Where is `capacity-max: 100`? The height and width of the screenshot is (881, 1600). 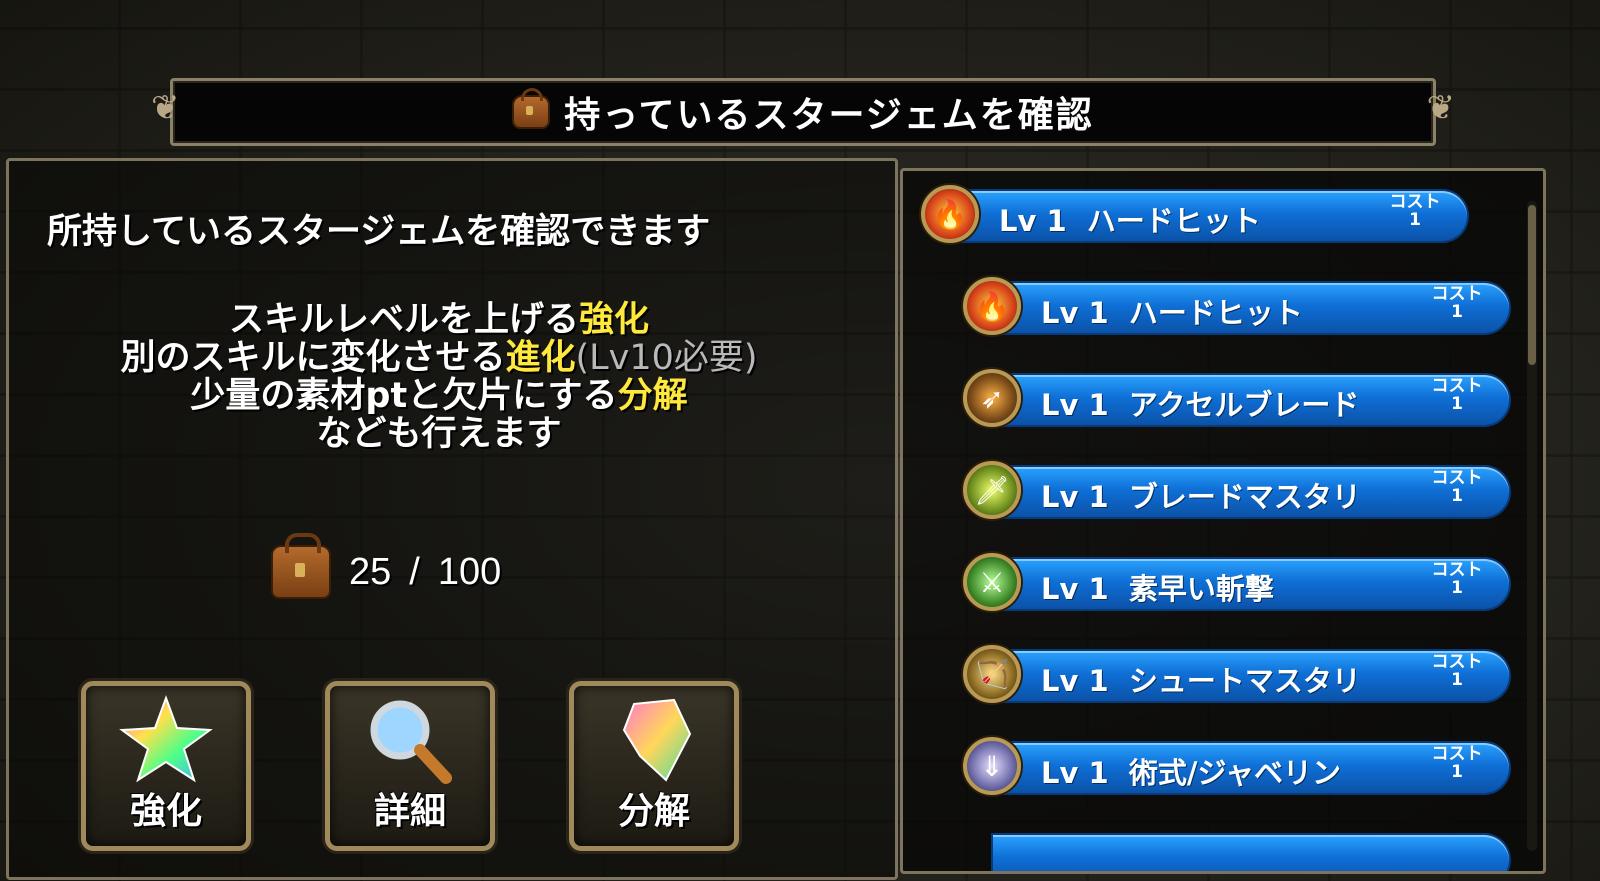 capacity-max: 100 is located at coordinates (469, 571).